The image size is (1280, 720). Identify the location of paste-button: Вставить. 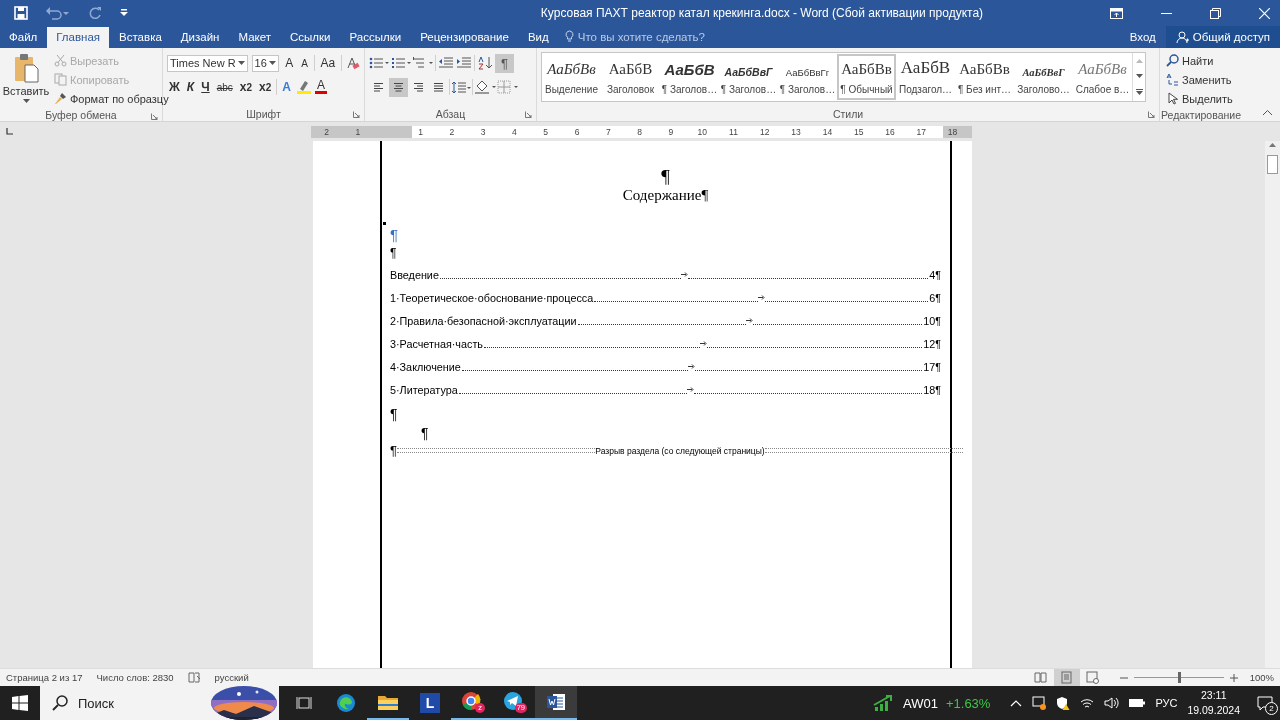
(26, 79).